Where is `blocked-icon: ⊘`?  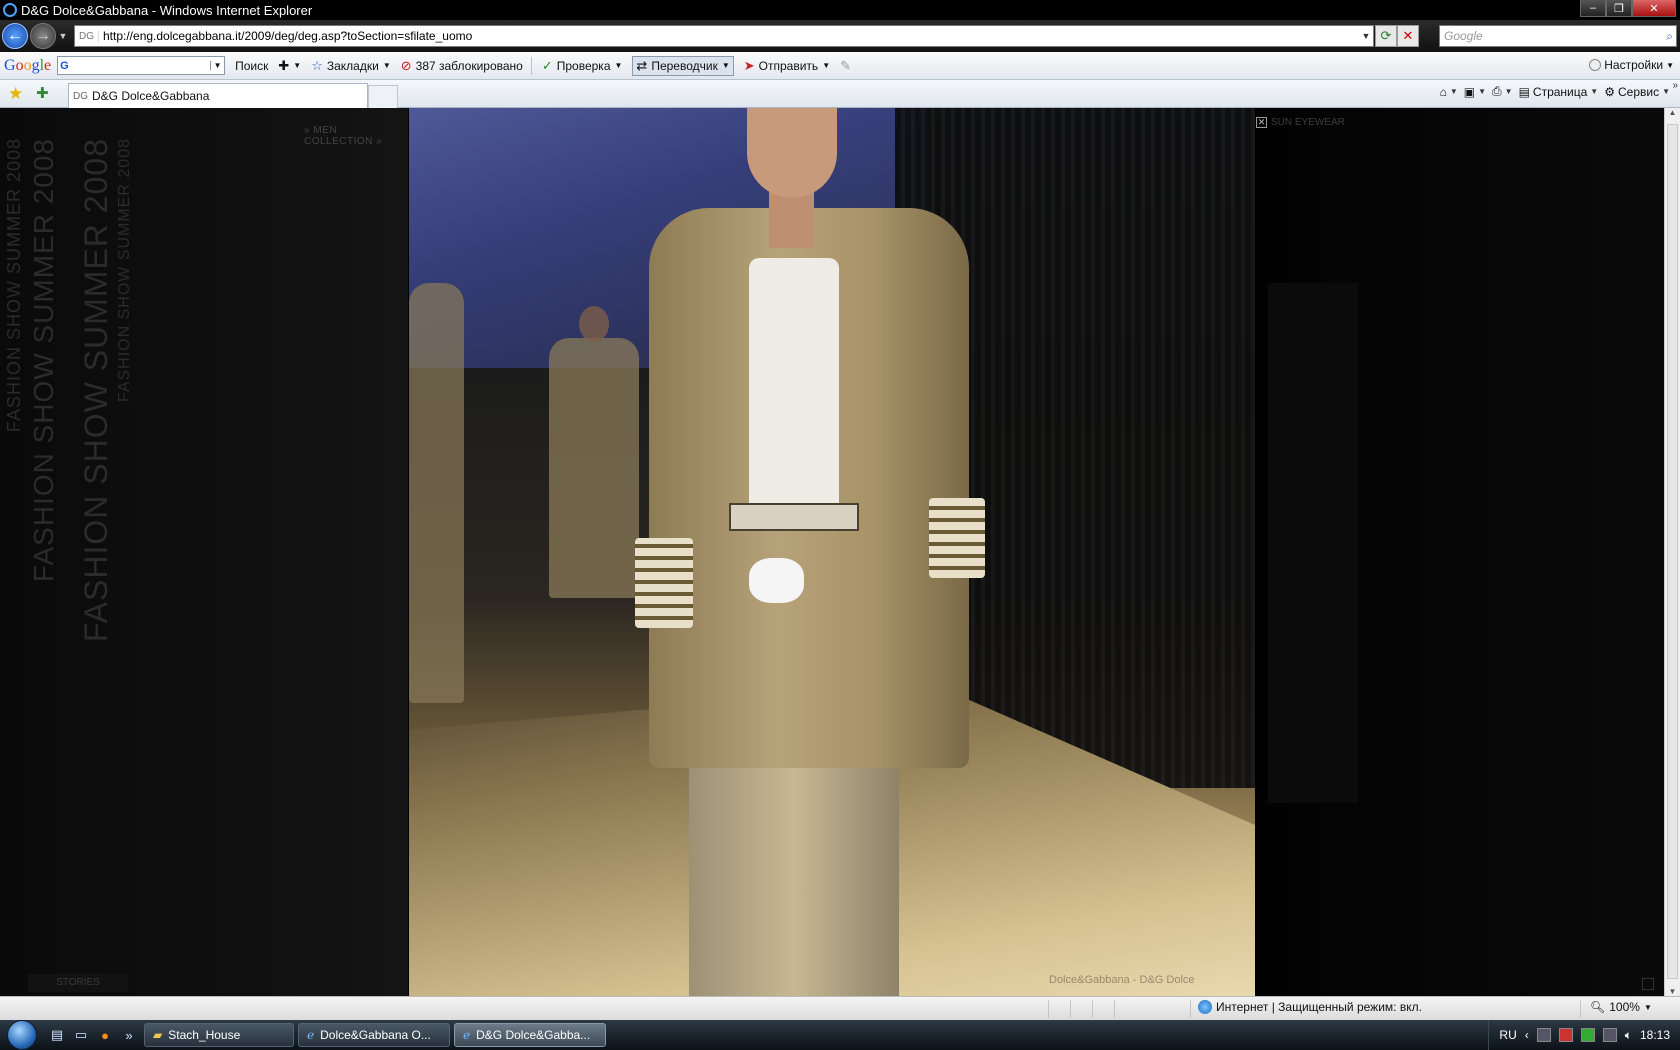 blocked-icon: ⊘ is located at coordinates (406, 65).